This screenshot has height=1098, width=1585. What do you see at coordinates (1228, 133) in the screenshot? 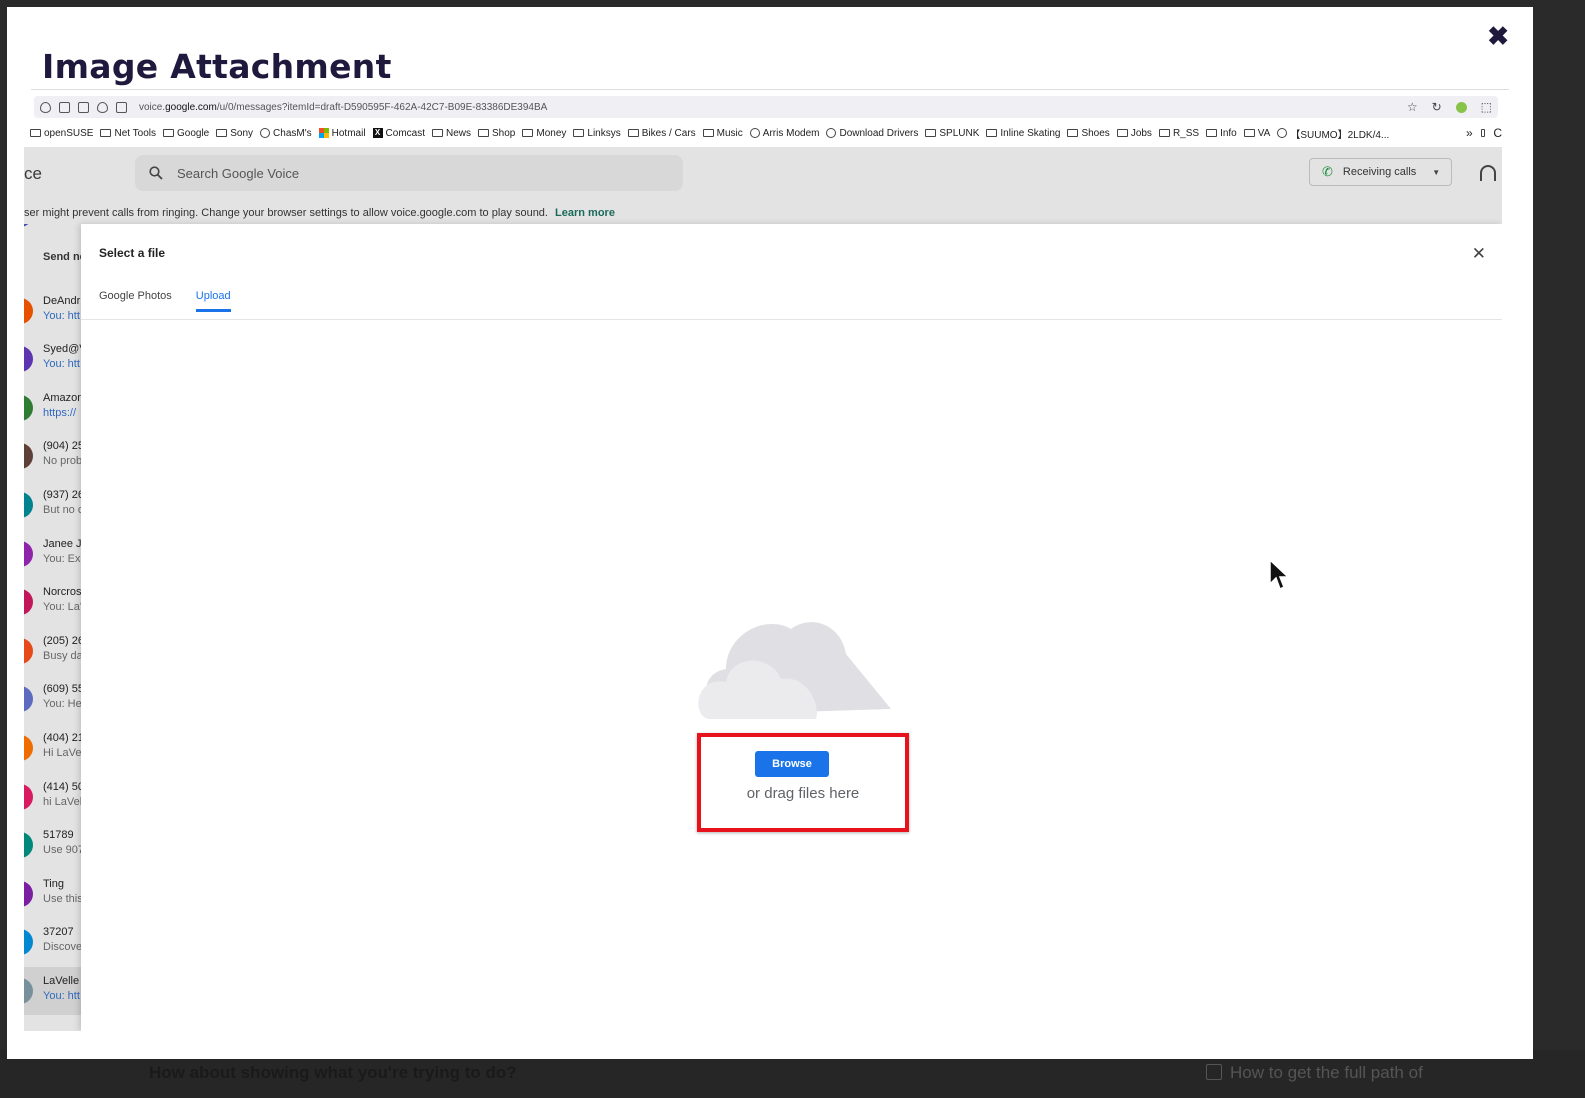
I see `bookmark-label: Info` at bounding box center [1228, 133].